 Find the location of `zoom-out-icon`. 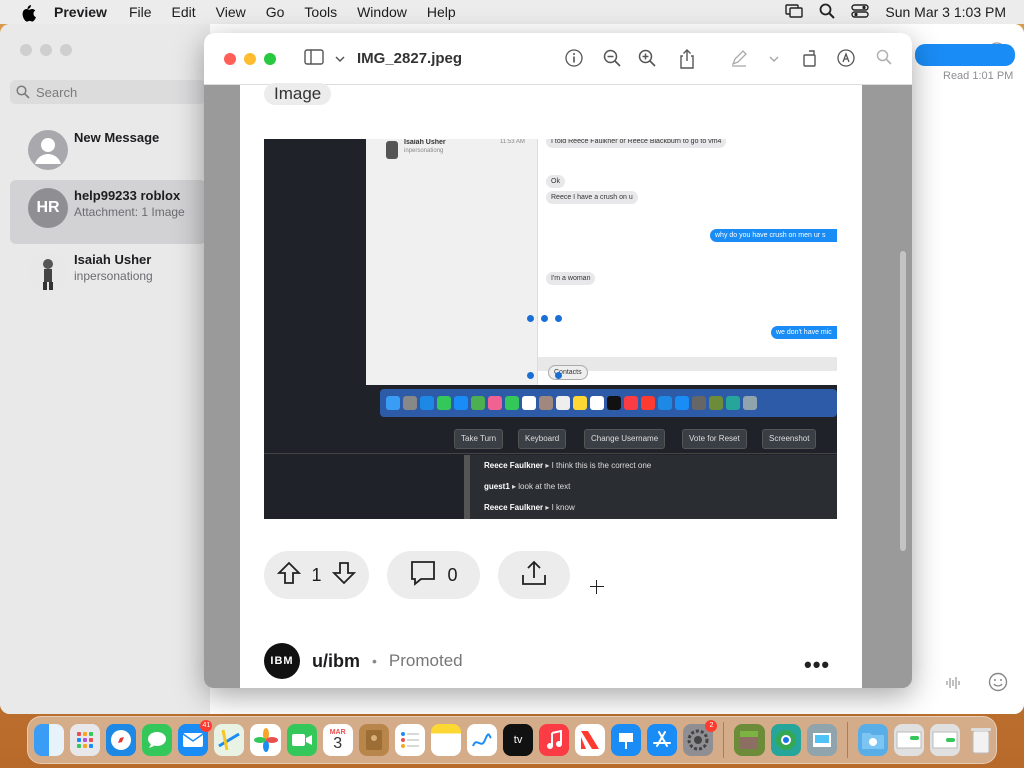

zoom-out-icon is located at coordinates (612, 59).